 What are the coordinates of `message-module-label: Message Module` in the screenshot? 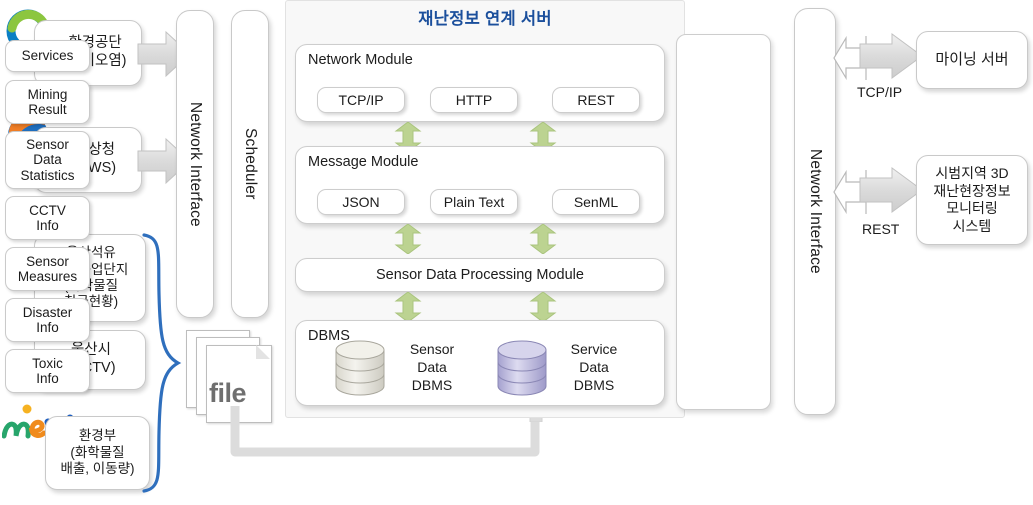 It's located at (363, 162).